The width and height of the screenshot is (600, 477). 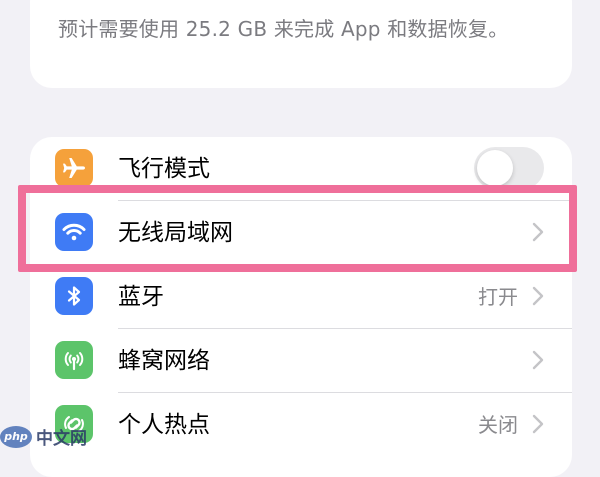 I want to click on watermark-text: 中文网, so click(x=61, y=439).